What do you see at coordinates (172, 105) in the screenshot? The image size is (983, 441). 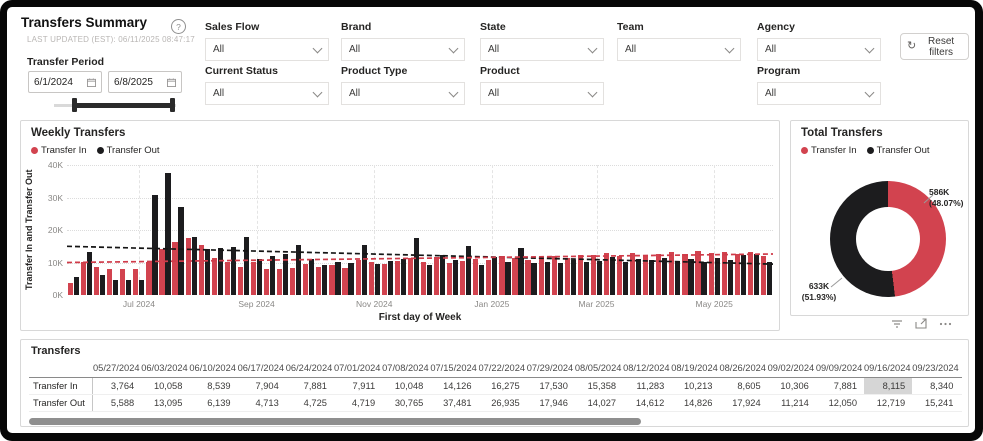 I see `slider-handle-end` at bounding box center [172, 105].